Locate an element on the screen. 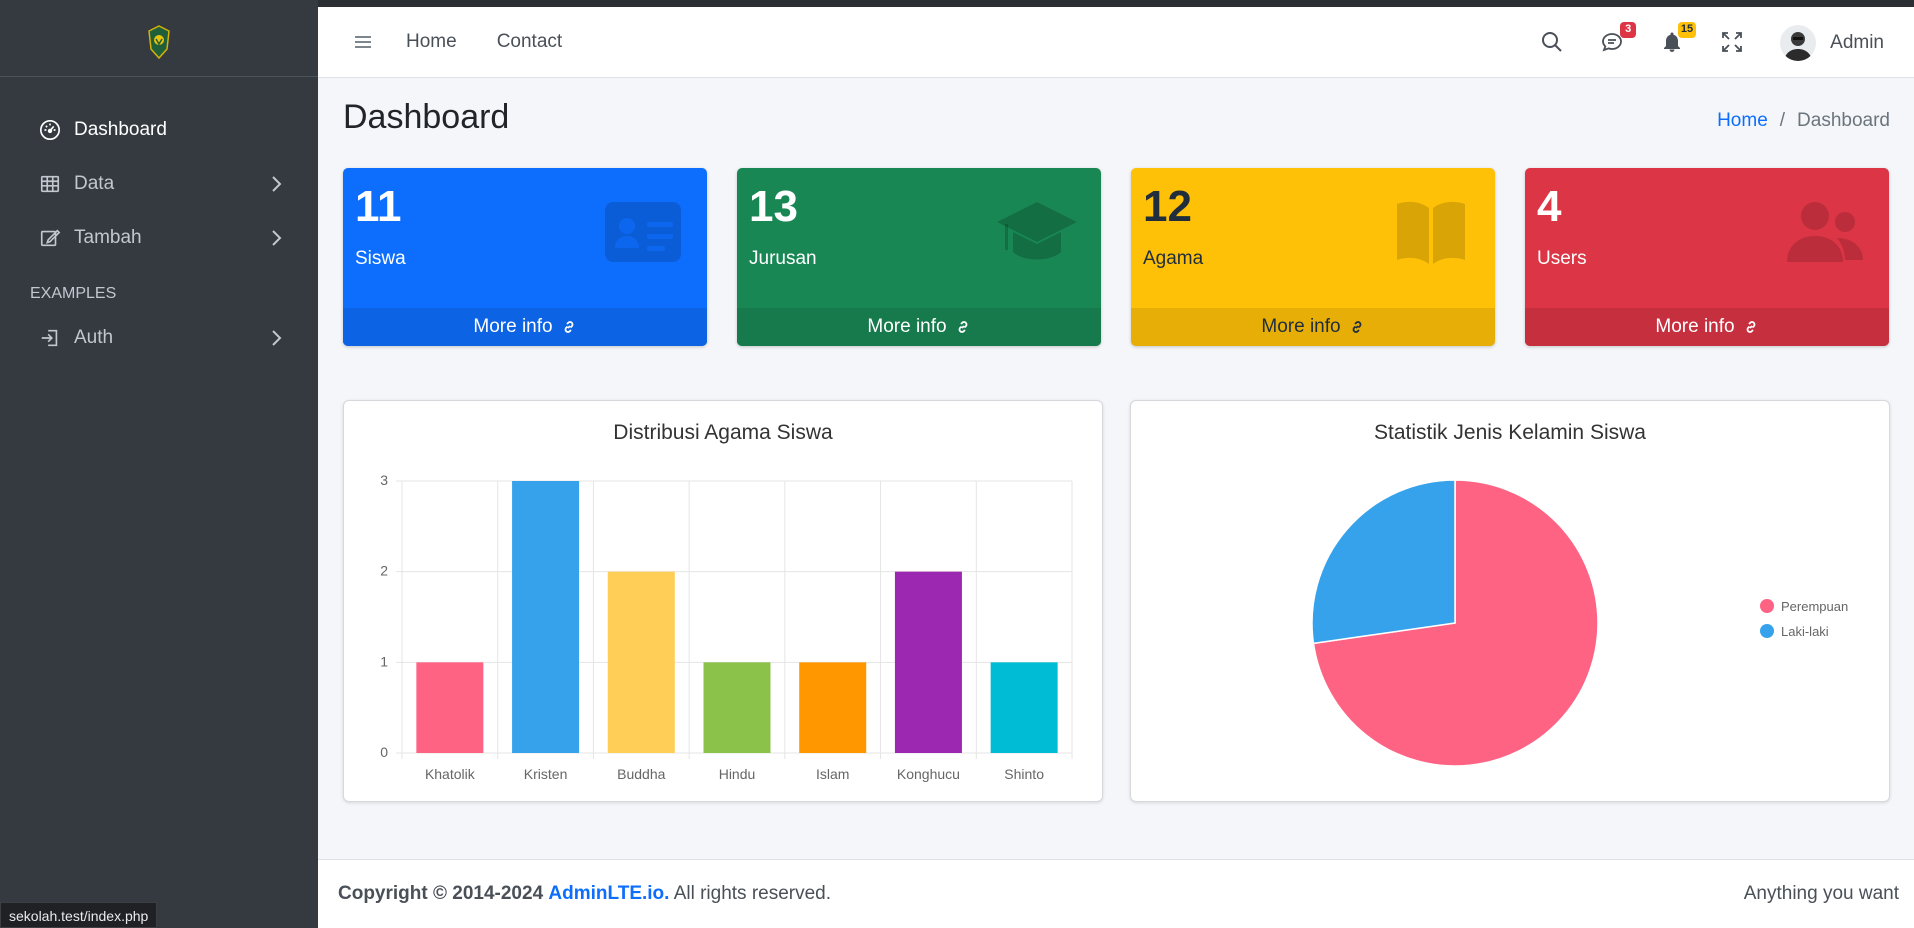  sidebar-item-tambah: Tambah is located at coordinates (159, 238).